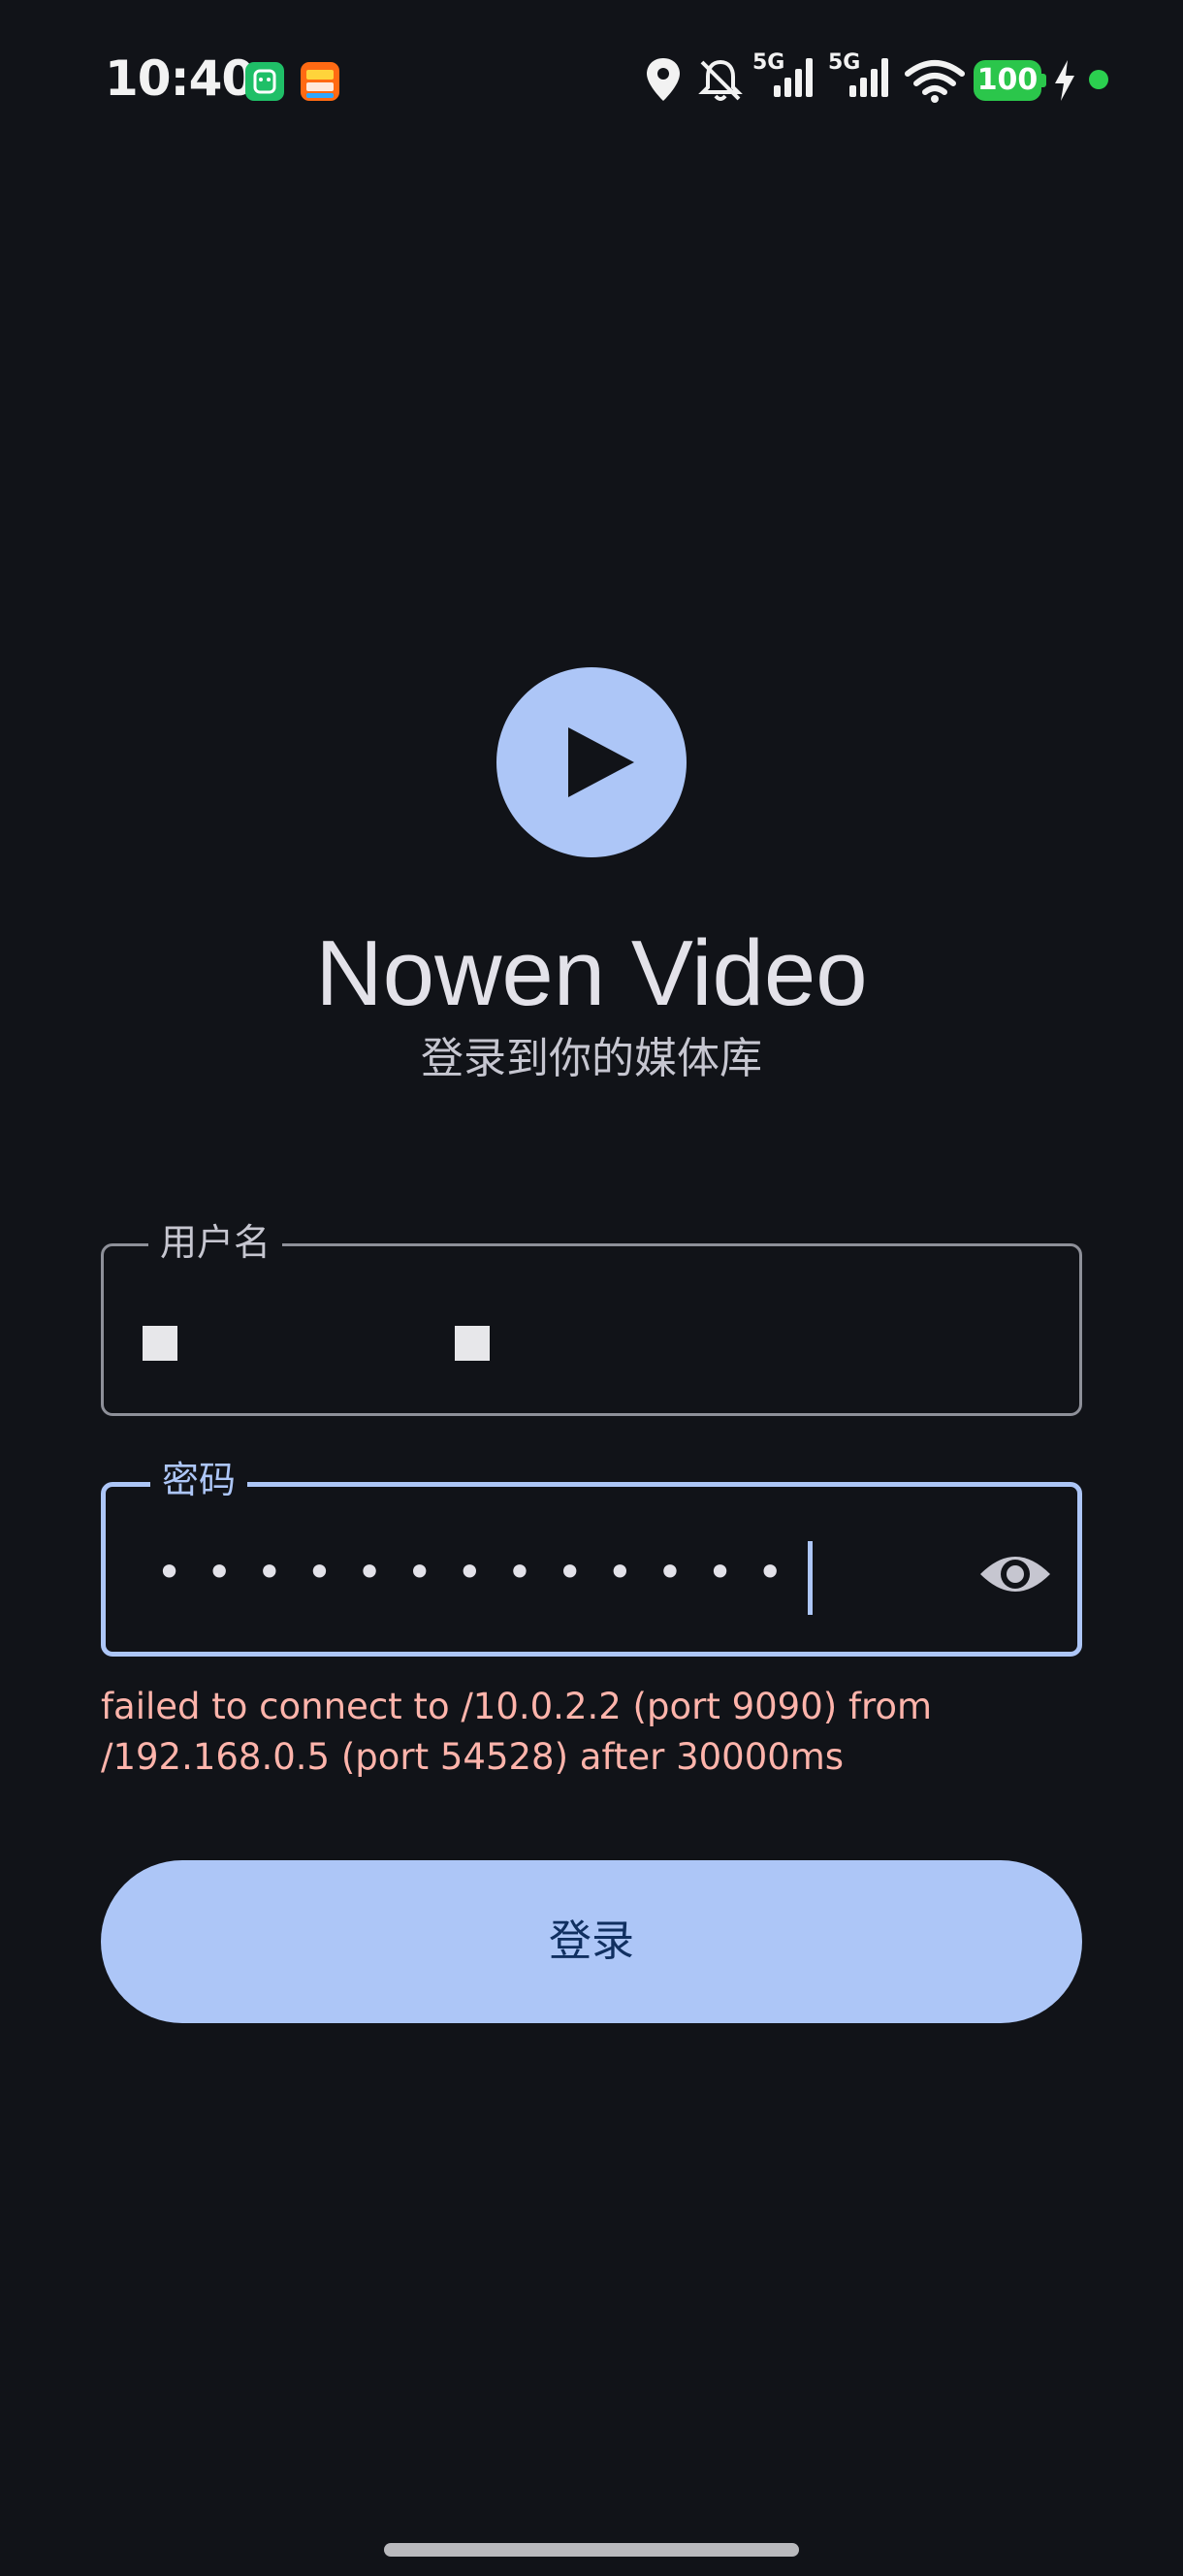  Describe the element at coordinates (591, 1058) in the screenshot. I see `app-subtitle: 登录到你的媒体库` at that location.